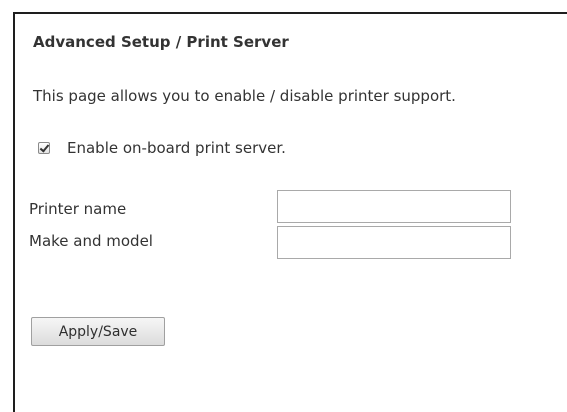 The height and width of the screenshot is (412, 567). I want to click on apply-save-button: Apply/Save, so click(98, 331).